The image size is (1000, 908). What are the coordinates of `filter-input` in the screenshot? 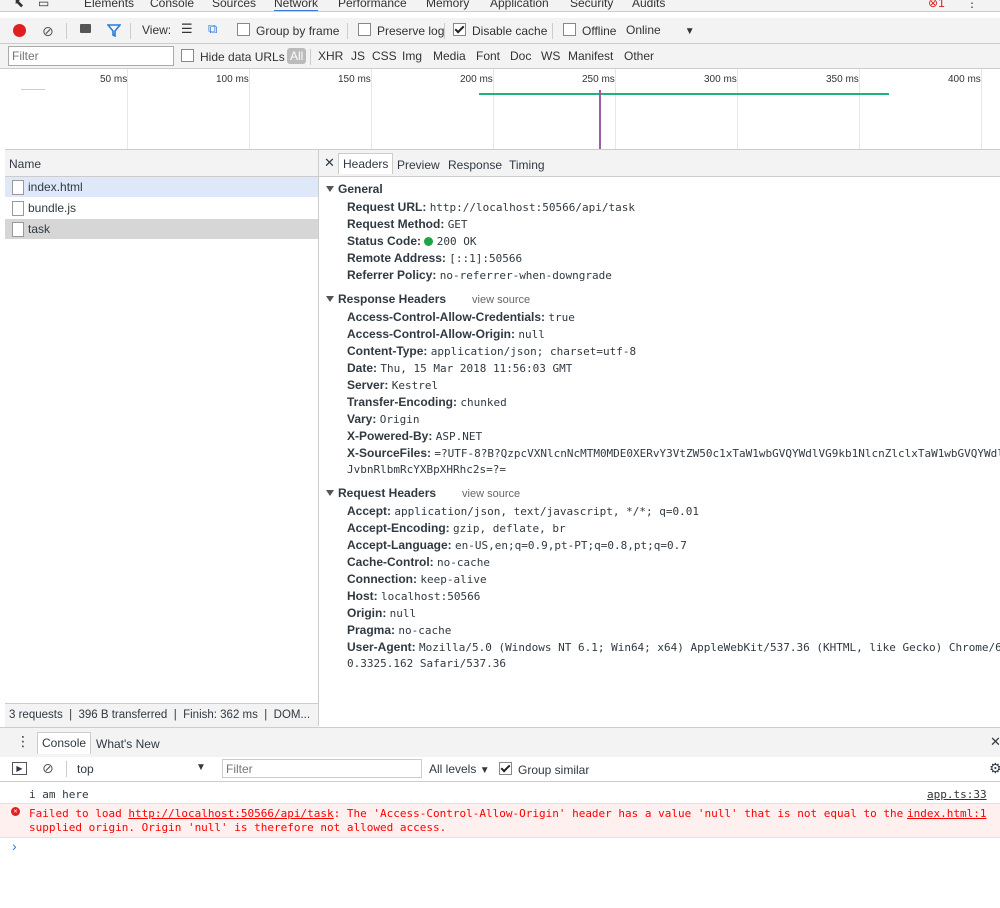 It's located at (91, 56).